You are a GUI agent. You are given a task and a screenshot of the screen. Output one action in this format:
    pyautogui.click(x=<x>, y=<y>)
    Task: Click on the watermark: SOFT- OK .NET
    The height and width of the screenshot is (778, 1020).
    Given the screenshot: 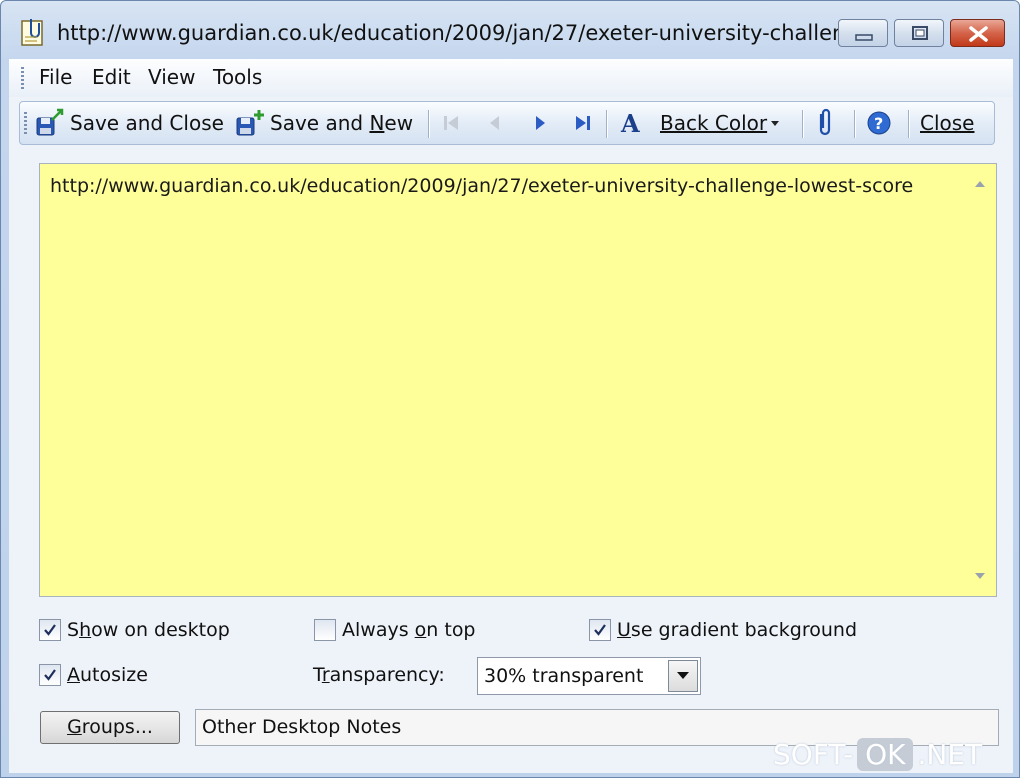 What is the action you would take?
    pyautogui.click(x=877, y=754)
    